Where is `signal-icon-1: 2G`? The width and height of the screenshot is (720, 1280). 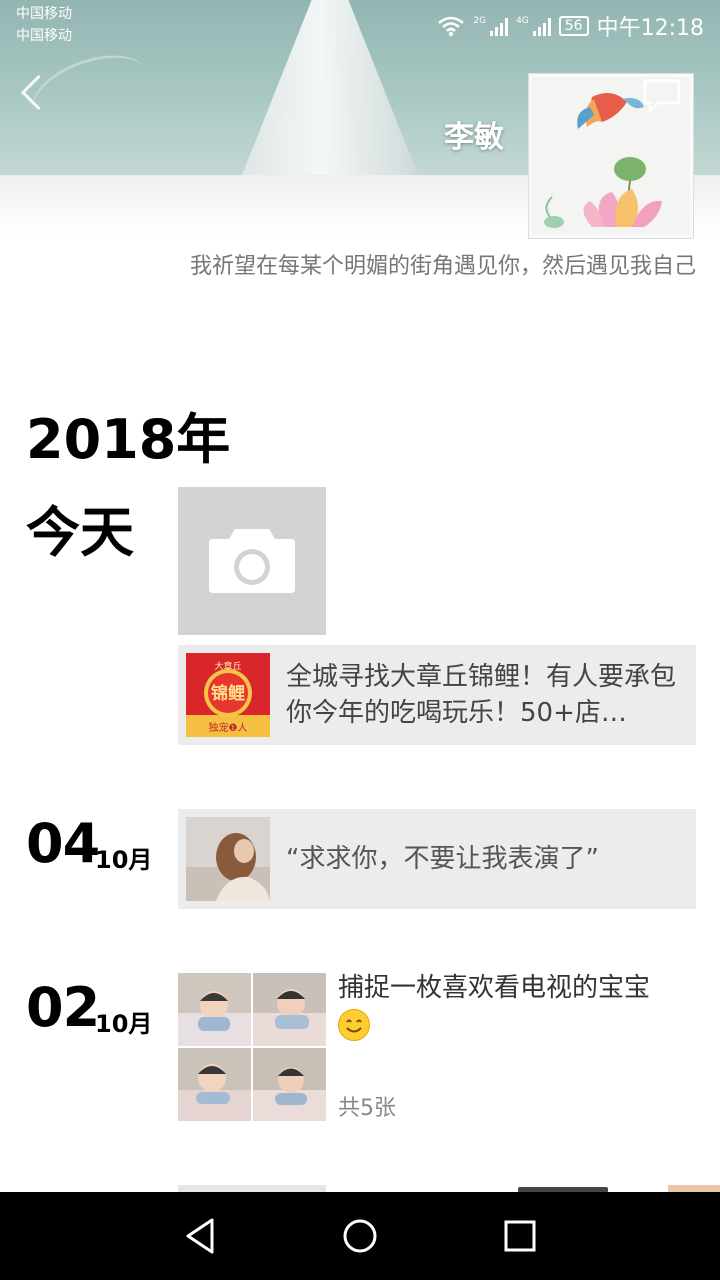 signal-icon-1: 2G is located at coordinates (491, 26).